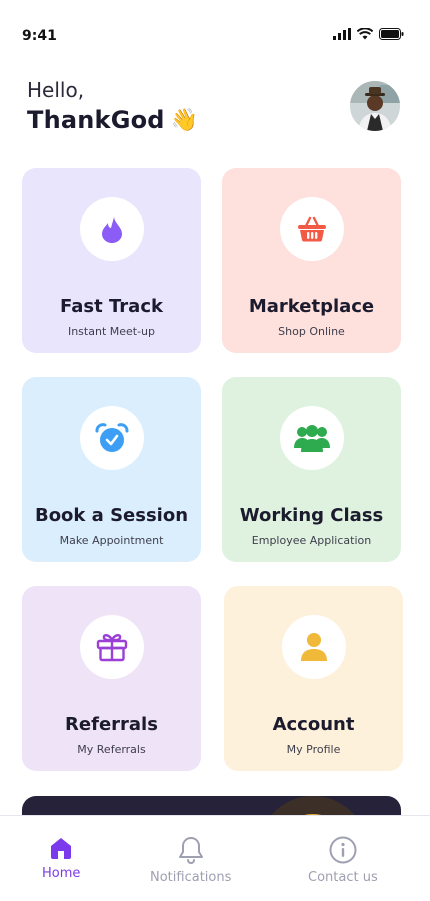 This screenshot has width=430, height=901. What do you see at coordinates (311, 331) in the screenshot?
I see `card-subtitle: Shop Online` at bounding box center [311, 331].